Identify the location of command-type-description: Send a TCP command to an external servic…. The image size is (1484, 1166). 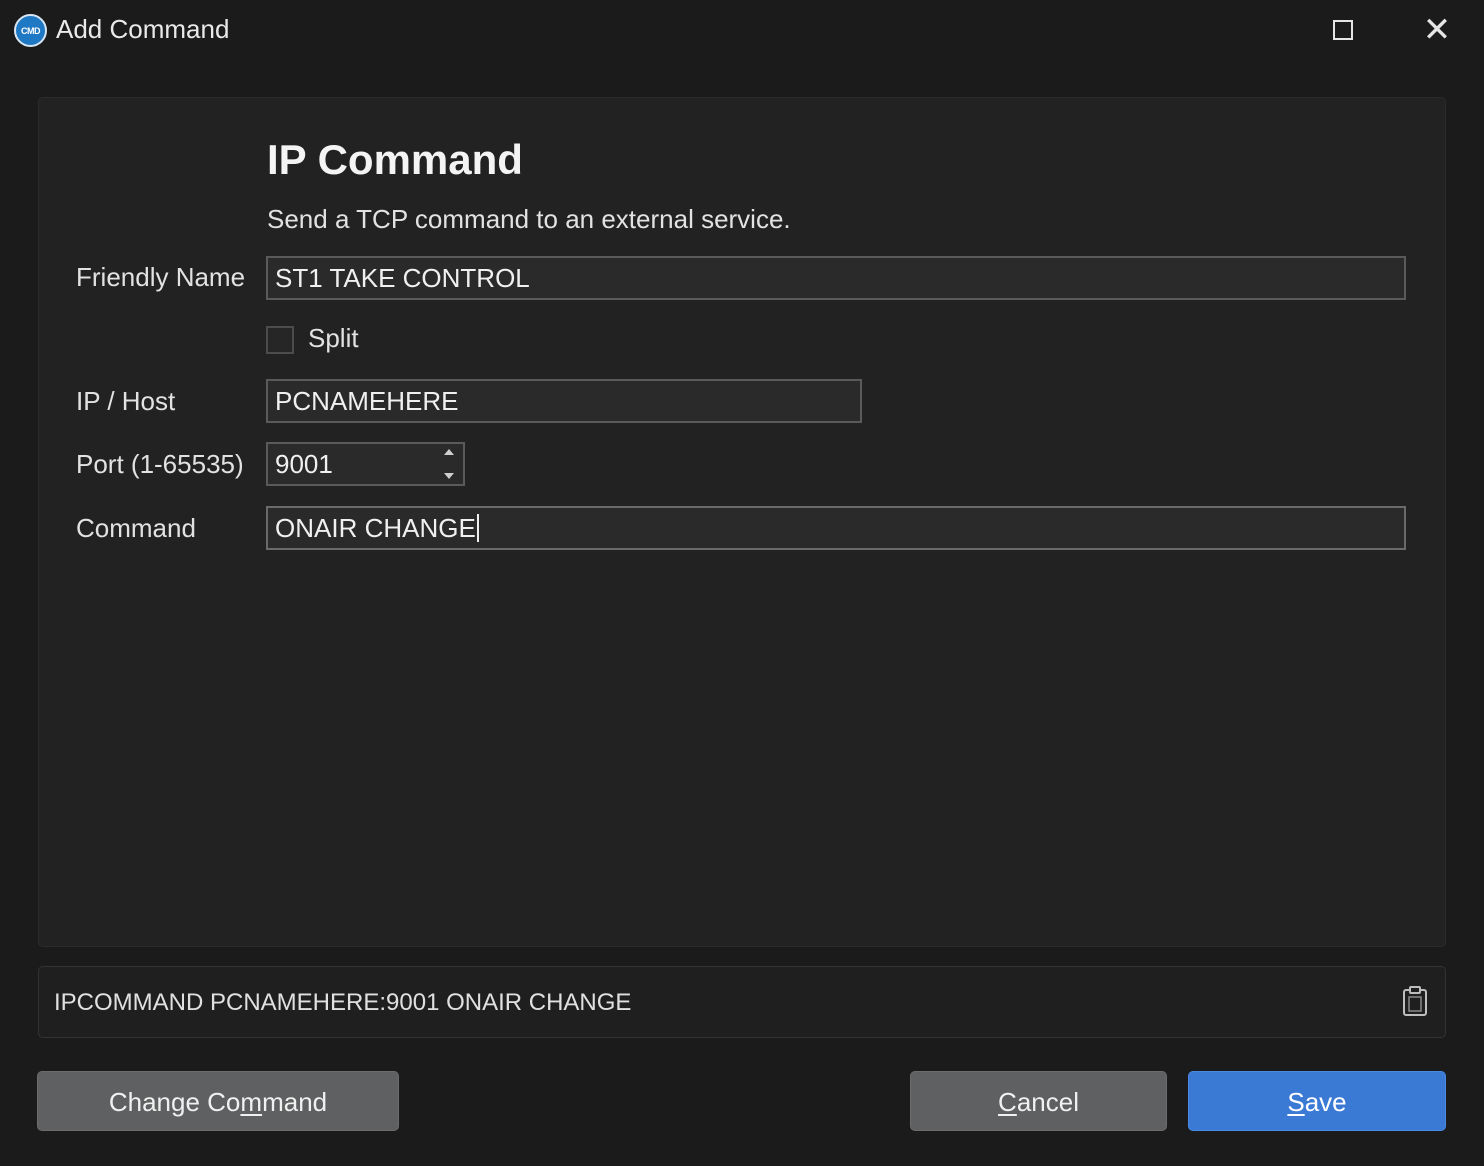
(529, 219).